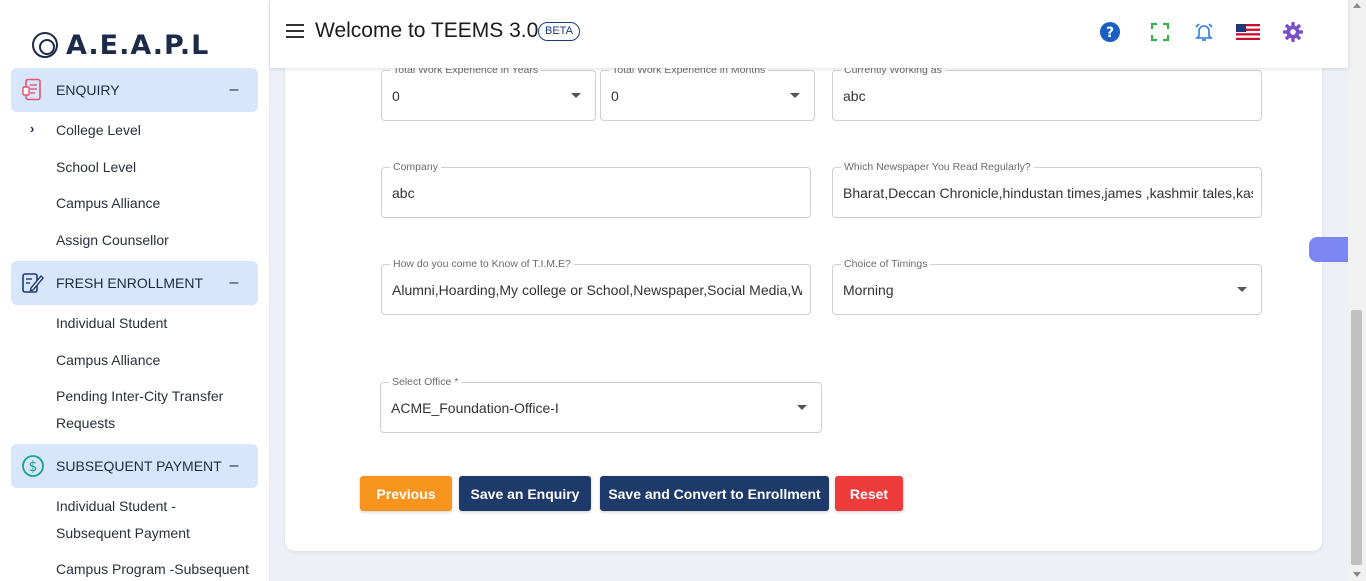  I want to click on sidebar-item-individual-student: Individual Student, so click(156, 323).